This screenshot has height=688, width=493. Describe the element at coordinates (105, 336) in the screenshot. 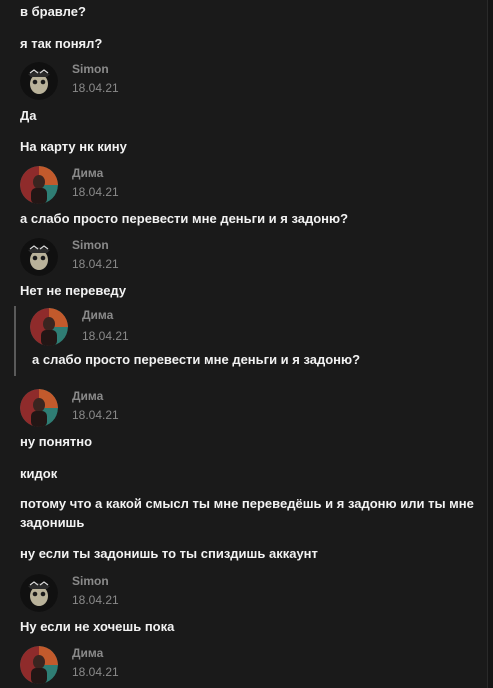

I see `quote-timestamp: 18.04.21` at that location.